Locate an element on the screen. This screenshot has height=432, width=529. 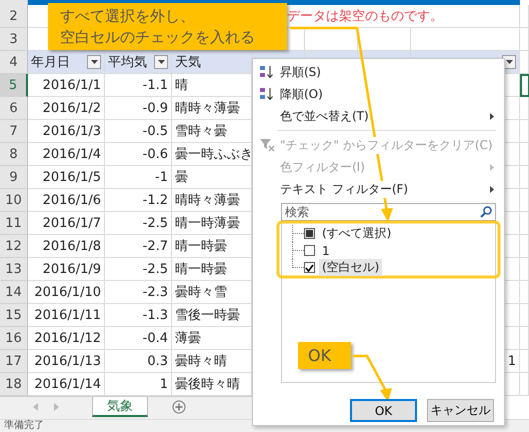
date-cell: 2016/1/10 is located at coordinates (66, 292).